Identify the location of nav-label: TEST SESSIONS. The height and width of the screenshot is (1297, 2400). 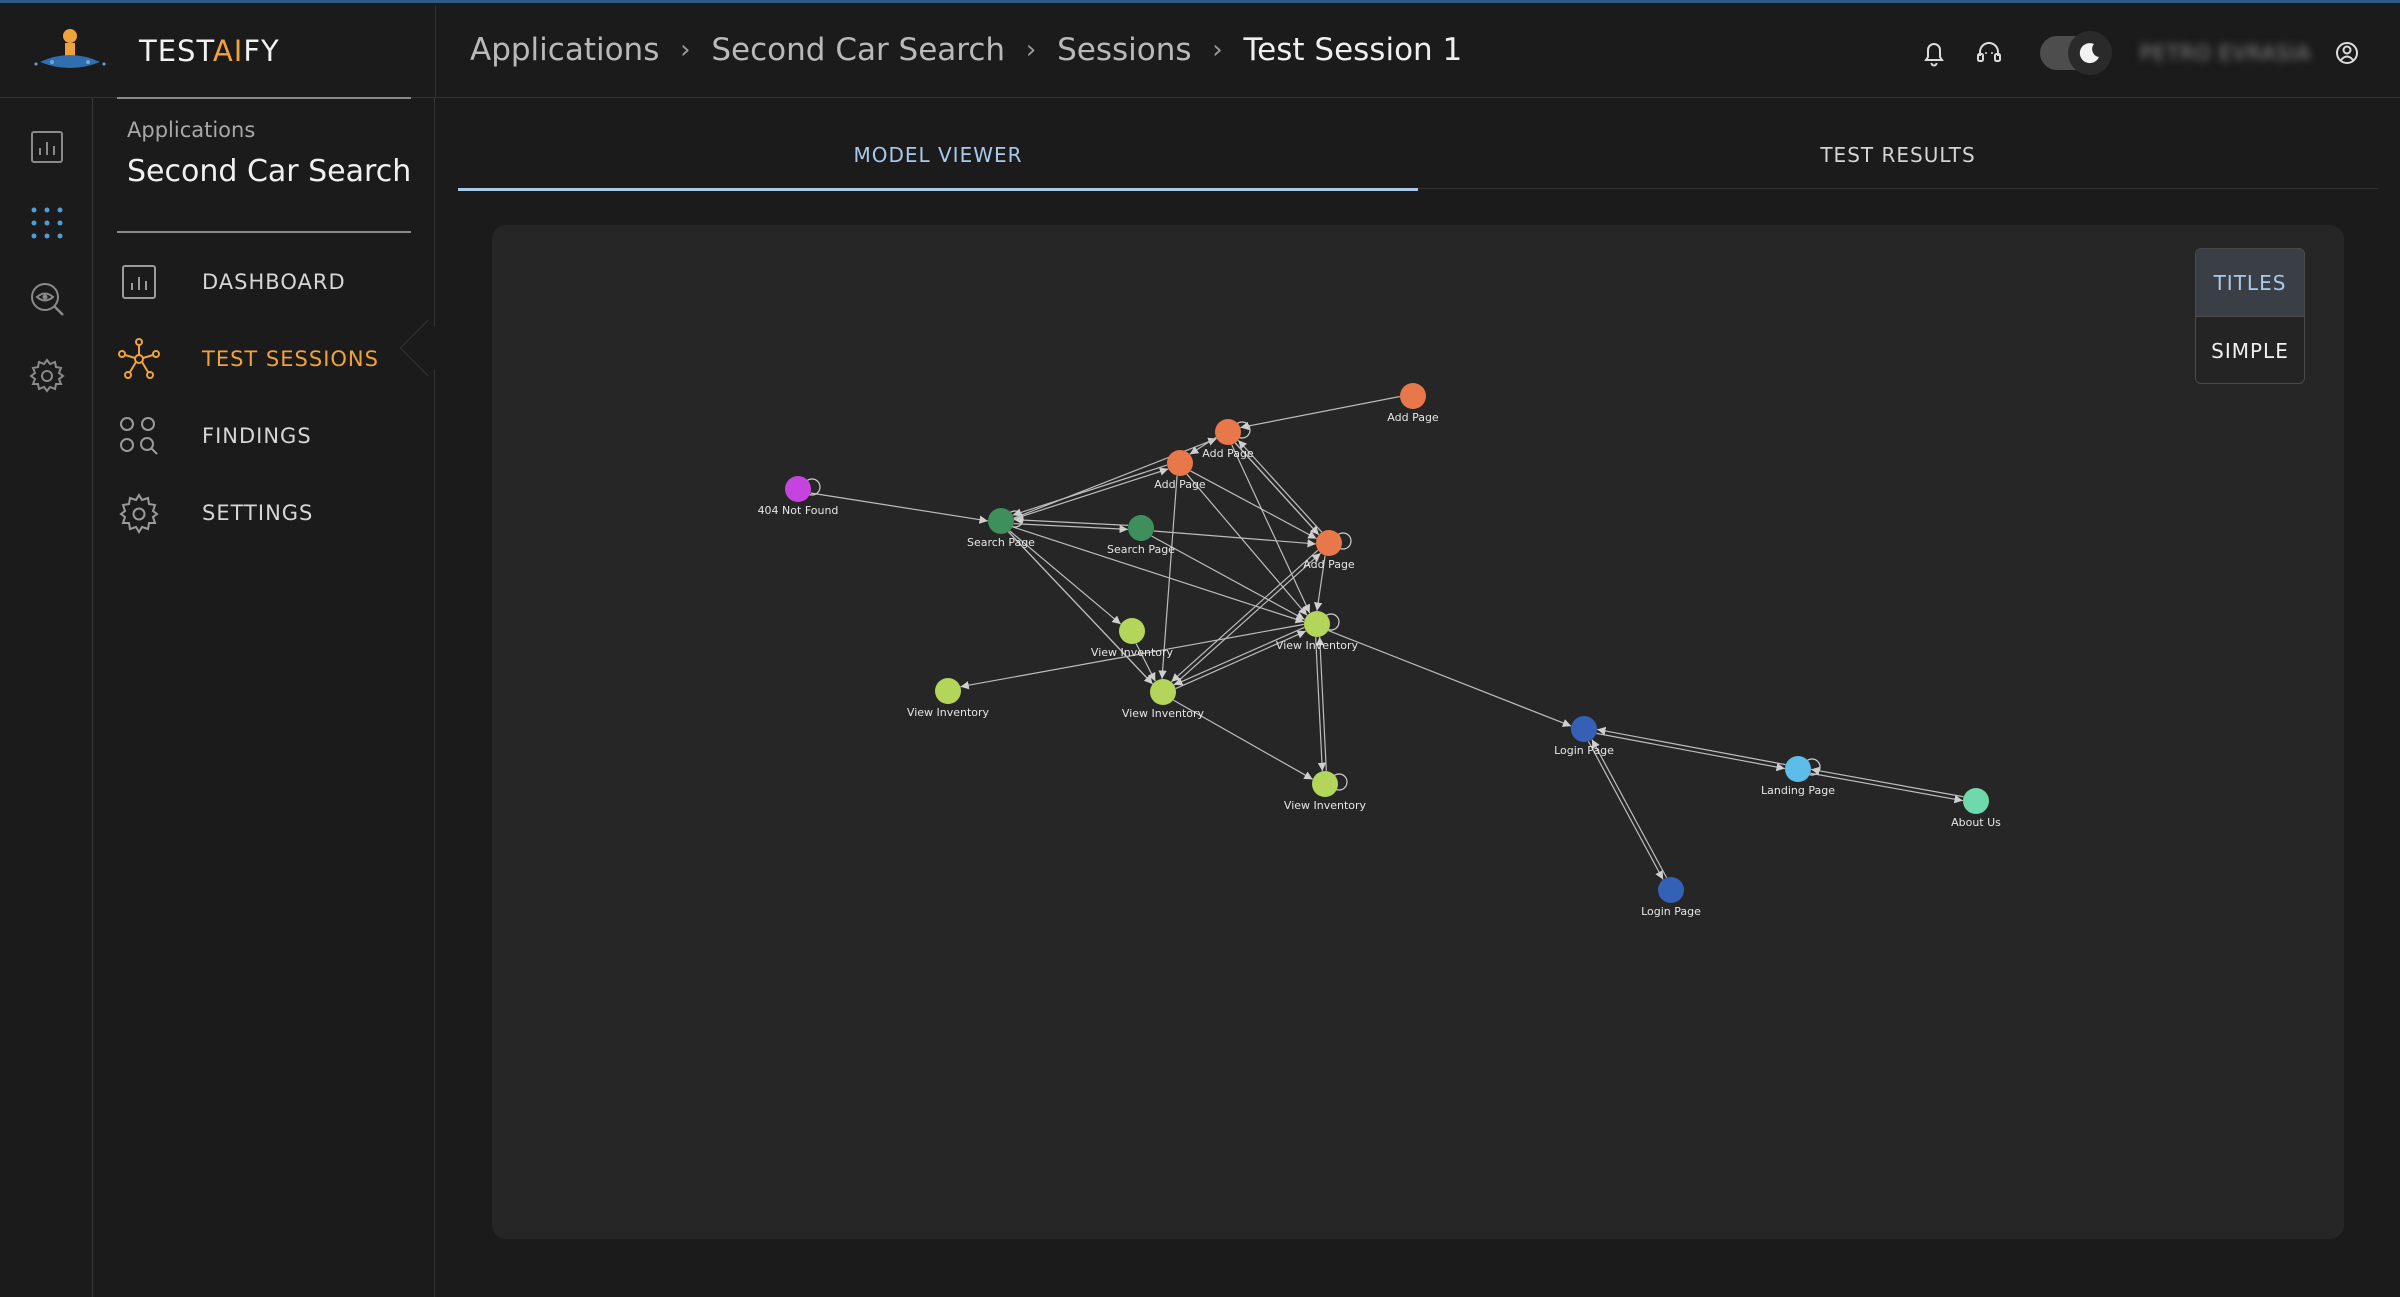
(290, 359).